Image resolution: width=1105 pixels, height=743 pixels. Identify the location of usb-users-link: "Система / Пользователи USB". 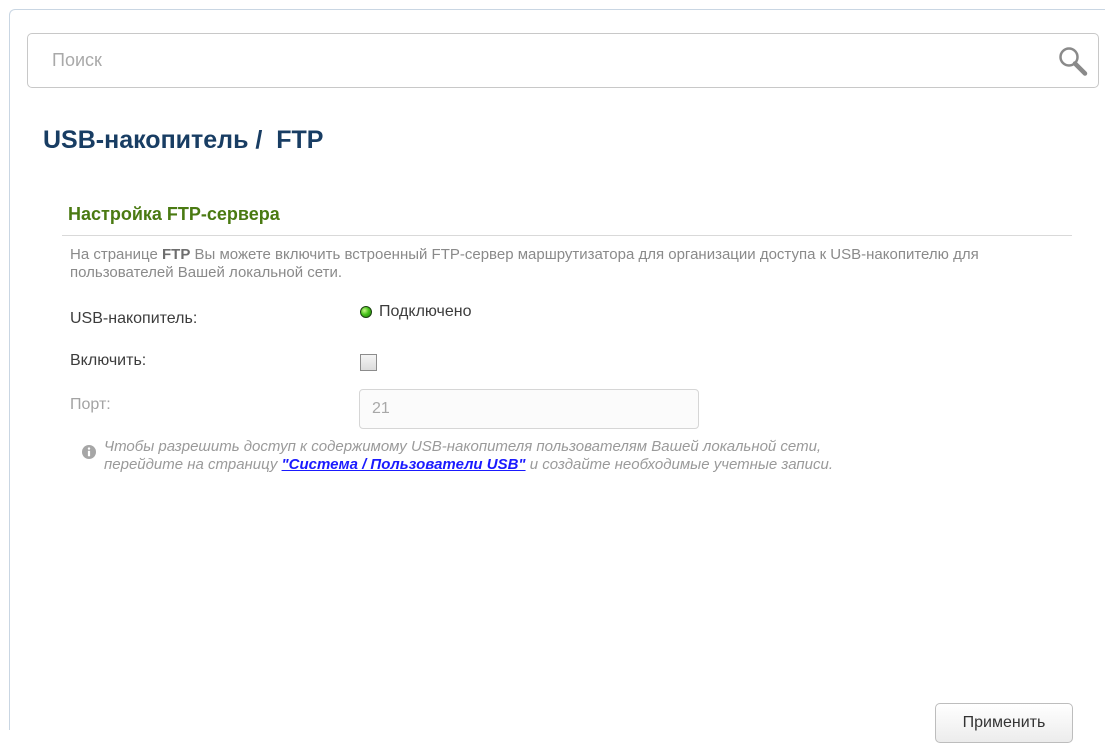
(404, 464).